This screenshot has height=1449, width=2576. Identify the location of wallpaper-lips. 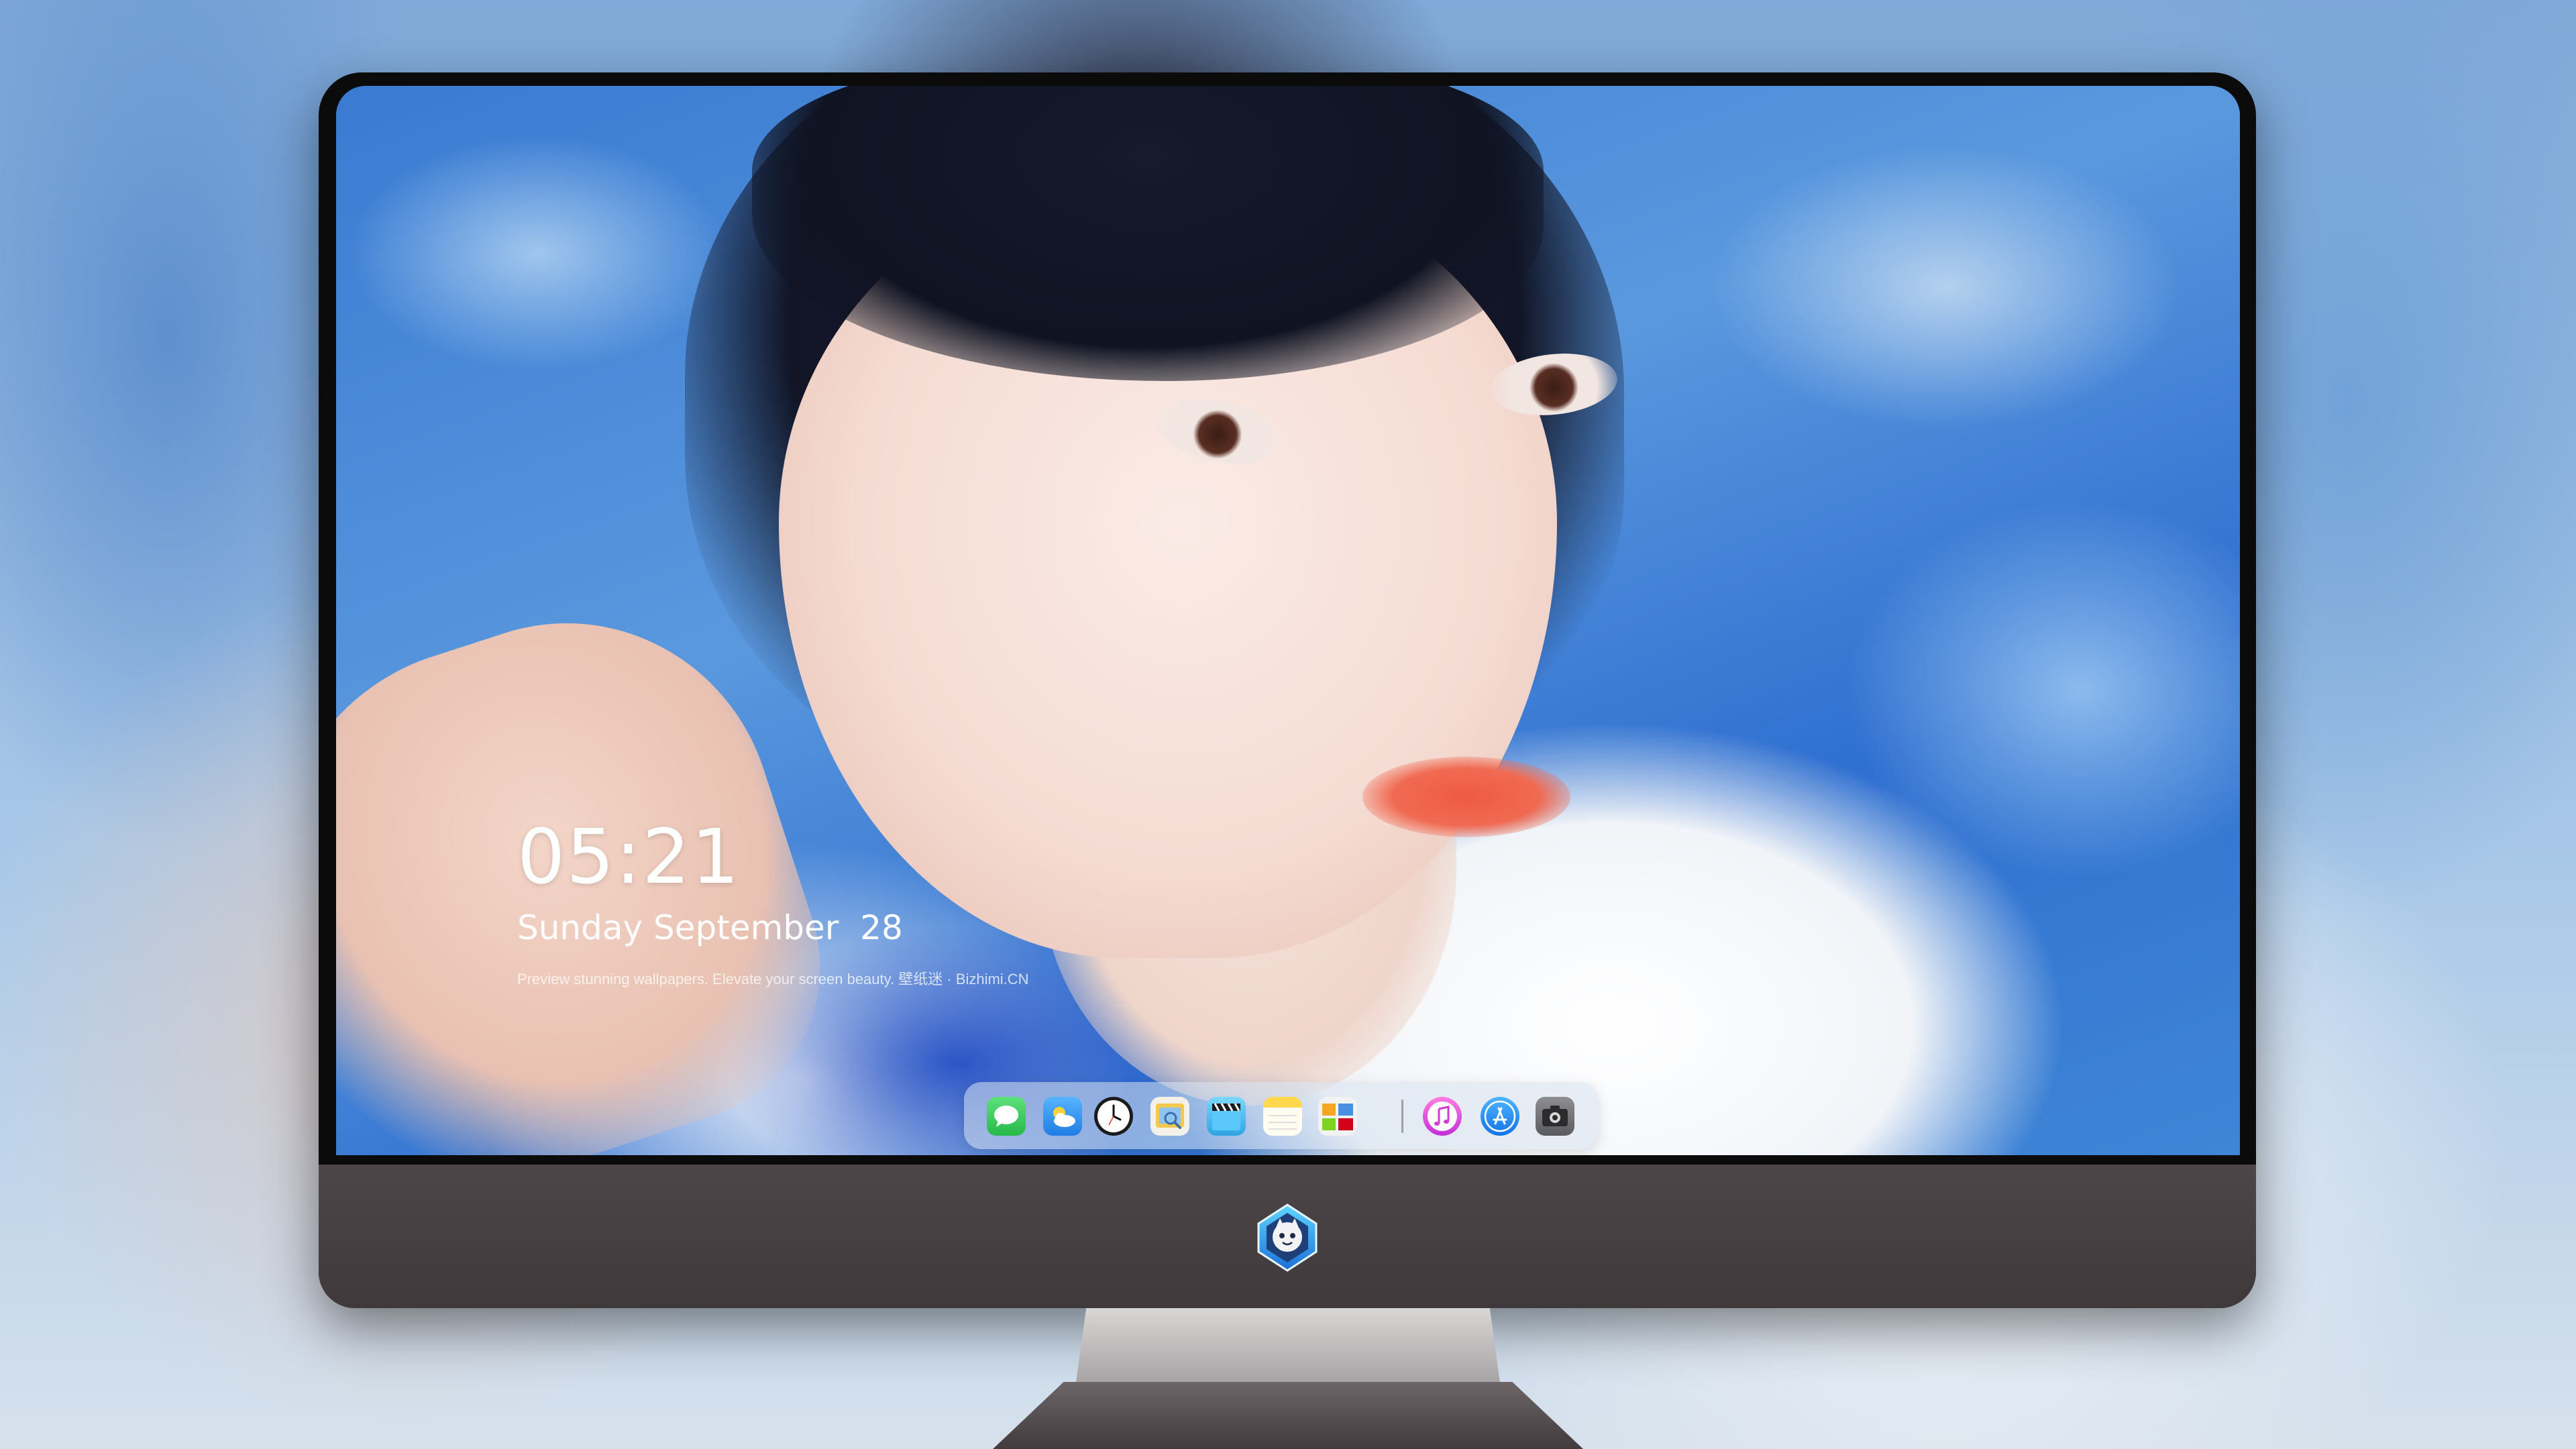
(1466, 797).